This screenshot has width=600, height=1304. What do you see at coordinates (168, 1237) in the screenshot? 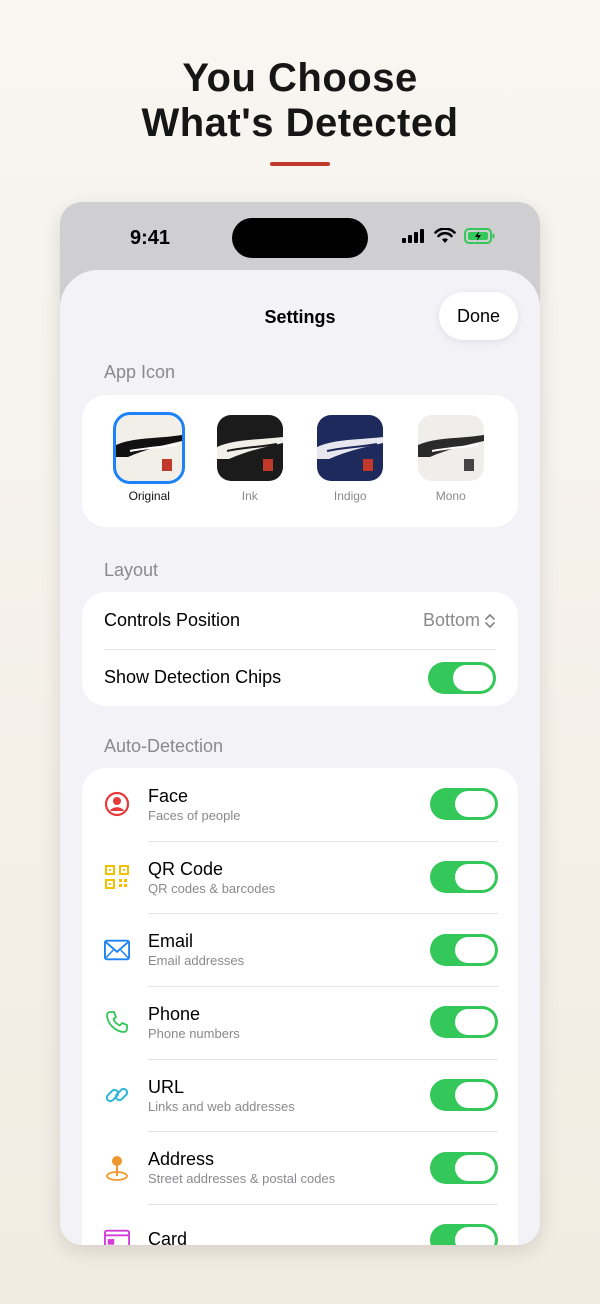
I see `detection-title: Card` at bounding box center [168, 1237].